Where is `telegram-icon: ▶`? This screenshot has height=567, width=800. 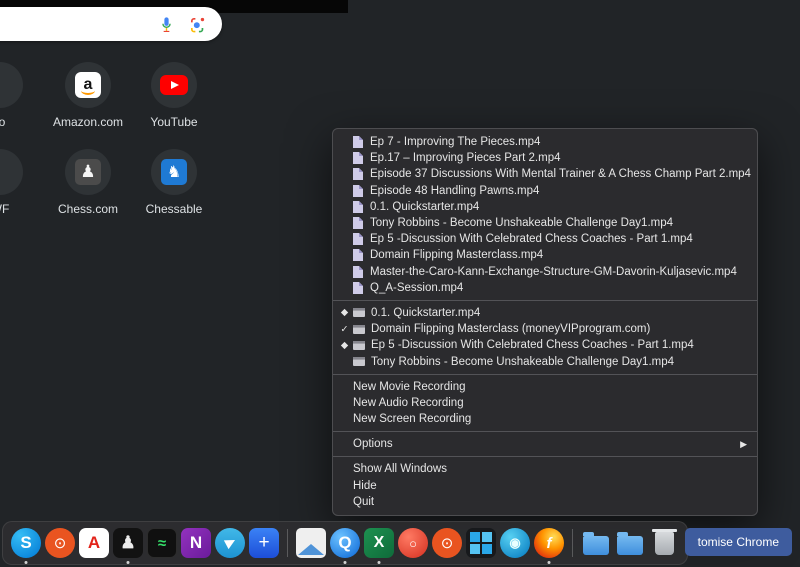
telegram-icon: ▶ is located at coordinates (230, 543).